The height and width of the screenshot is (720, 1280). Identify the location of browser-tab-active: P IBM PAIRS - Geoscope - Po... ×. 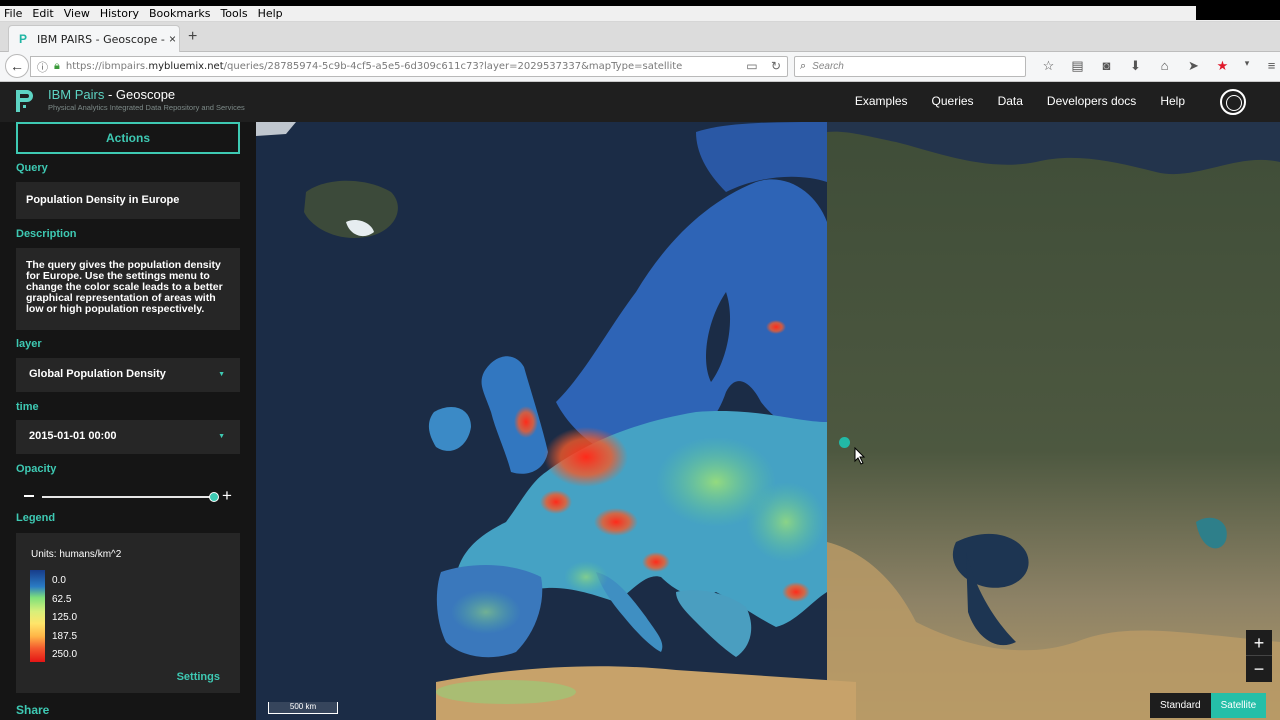
(94, 38).